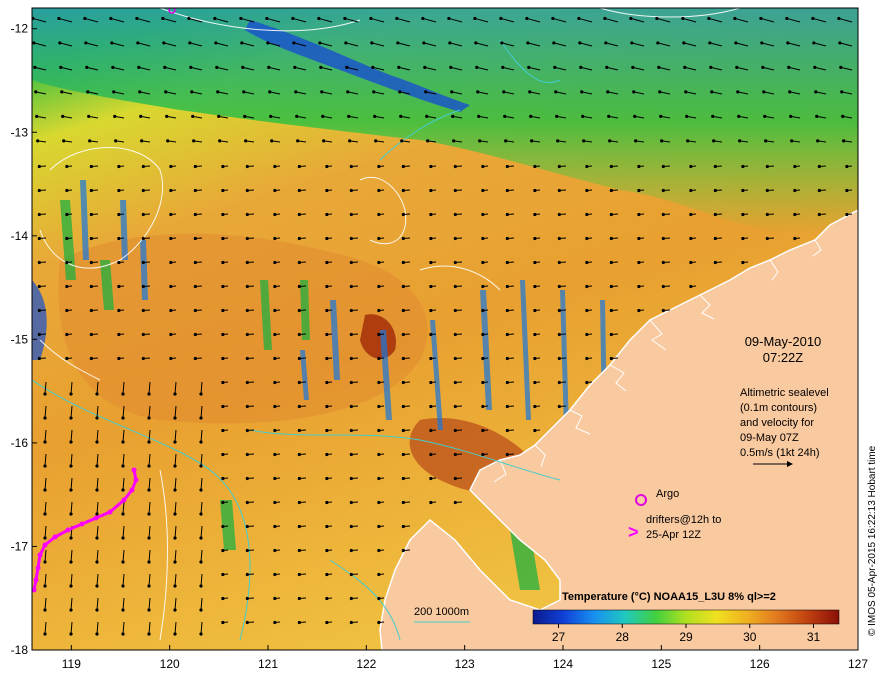 This screenshot has width=880, height=680. Describe the element at coordinates (686, 617) in the screenshot. I see `colorbar-gradient` at that location.